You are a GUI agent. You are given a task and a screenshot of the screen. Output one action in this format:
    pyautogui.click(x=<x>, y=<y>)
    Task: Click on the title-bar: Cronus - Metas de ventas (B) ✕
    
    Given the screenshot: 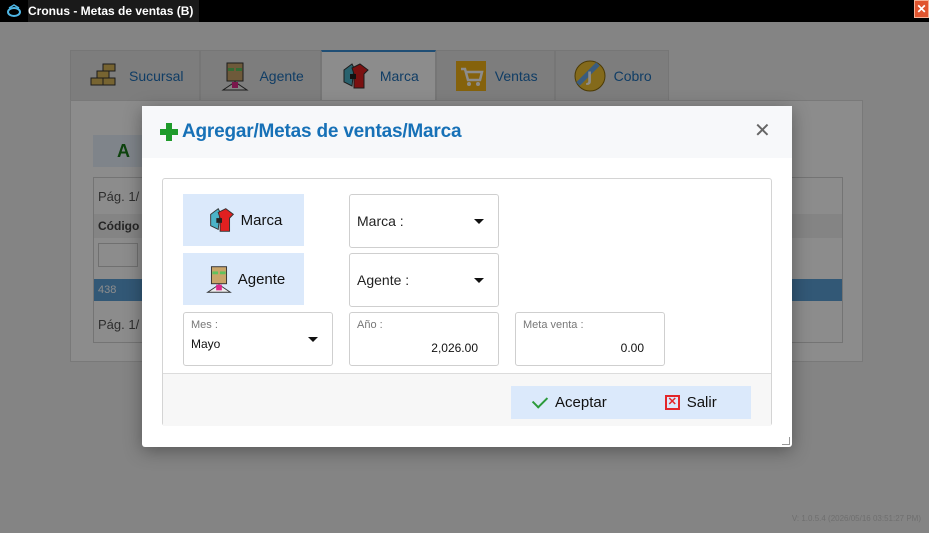 What is the action you would take?
    pyautogui.click(x=464, y=11)
    